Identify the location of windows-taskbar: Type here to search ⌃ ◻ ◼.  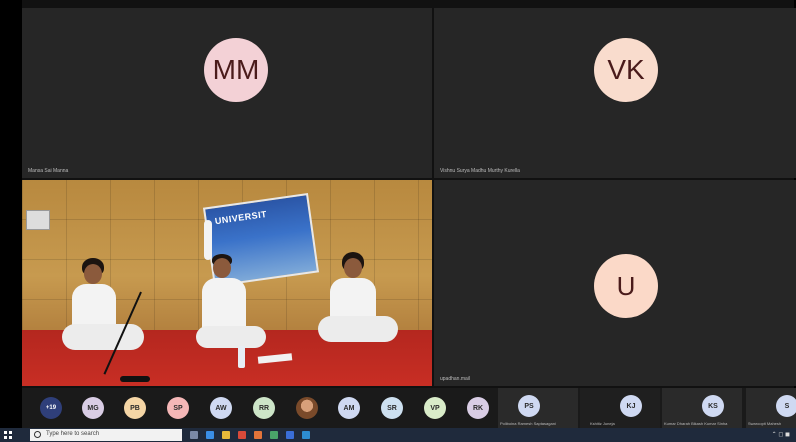
(398, 435).